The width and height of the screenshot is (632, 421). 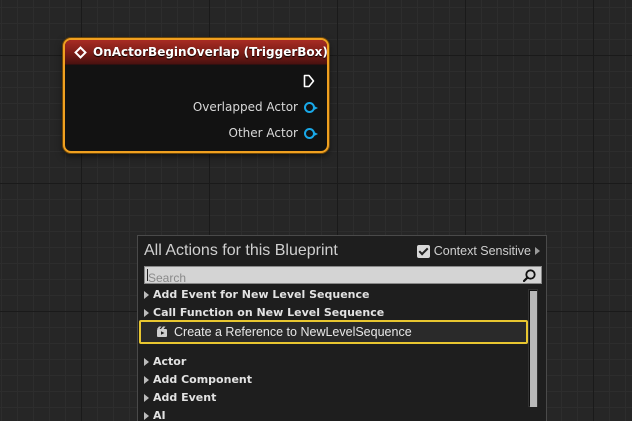 What do you see at coordinates (245, 107) in the screenshot?
I see `pin-label: Overlapped Actor` at bounding box center [245, 107].